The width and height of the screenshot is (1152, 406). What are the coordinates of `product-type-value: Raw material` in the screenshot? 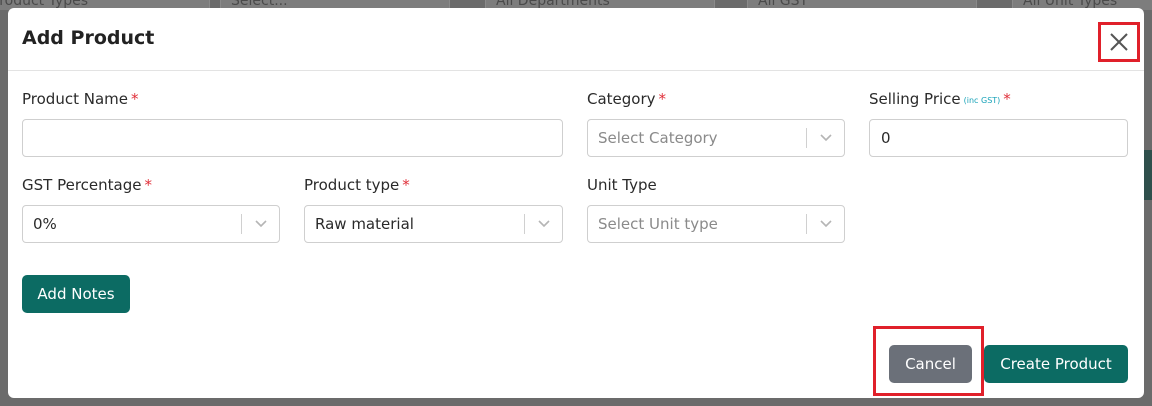 It's located at (364, 224).